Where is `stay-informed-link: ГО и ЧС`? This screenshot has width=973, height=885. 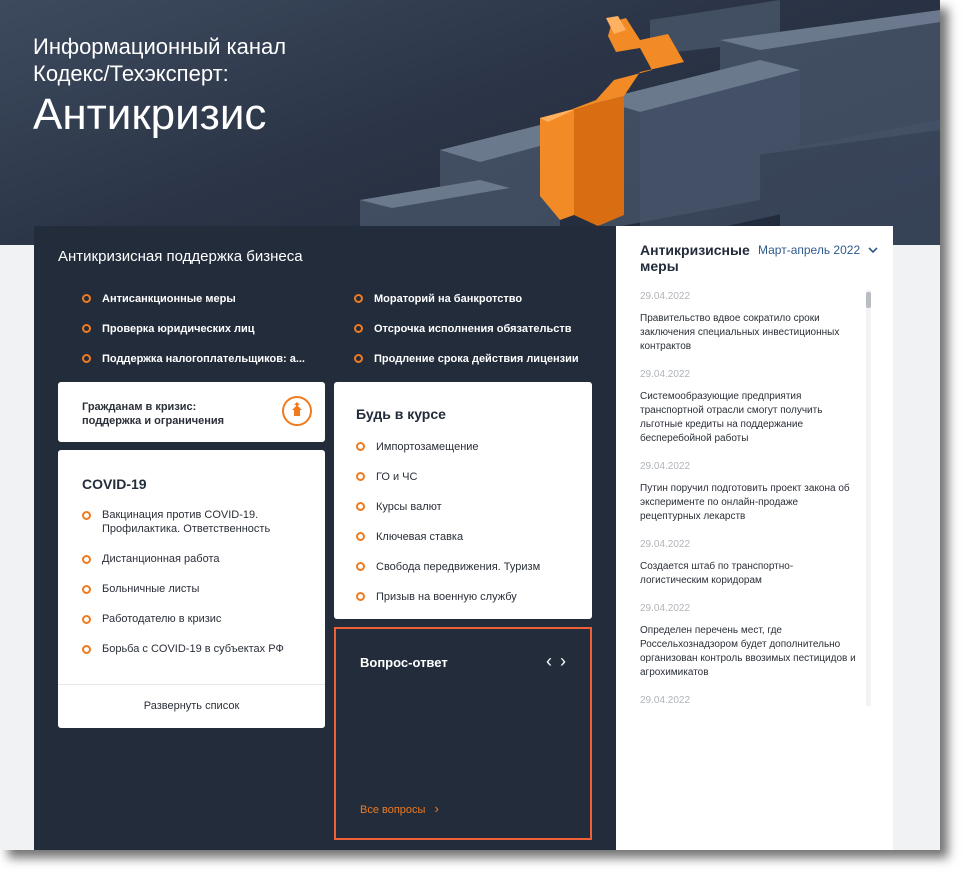 stay-informed-link: ГО и ЧС is located at coordinates (448, 485).